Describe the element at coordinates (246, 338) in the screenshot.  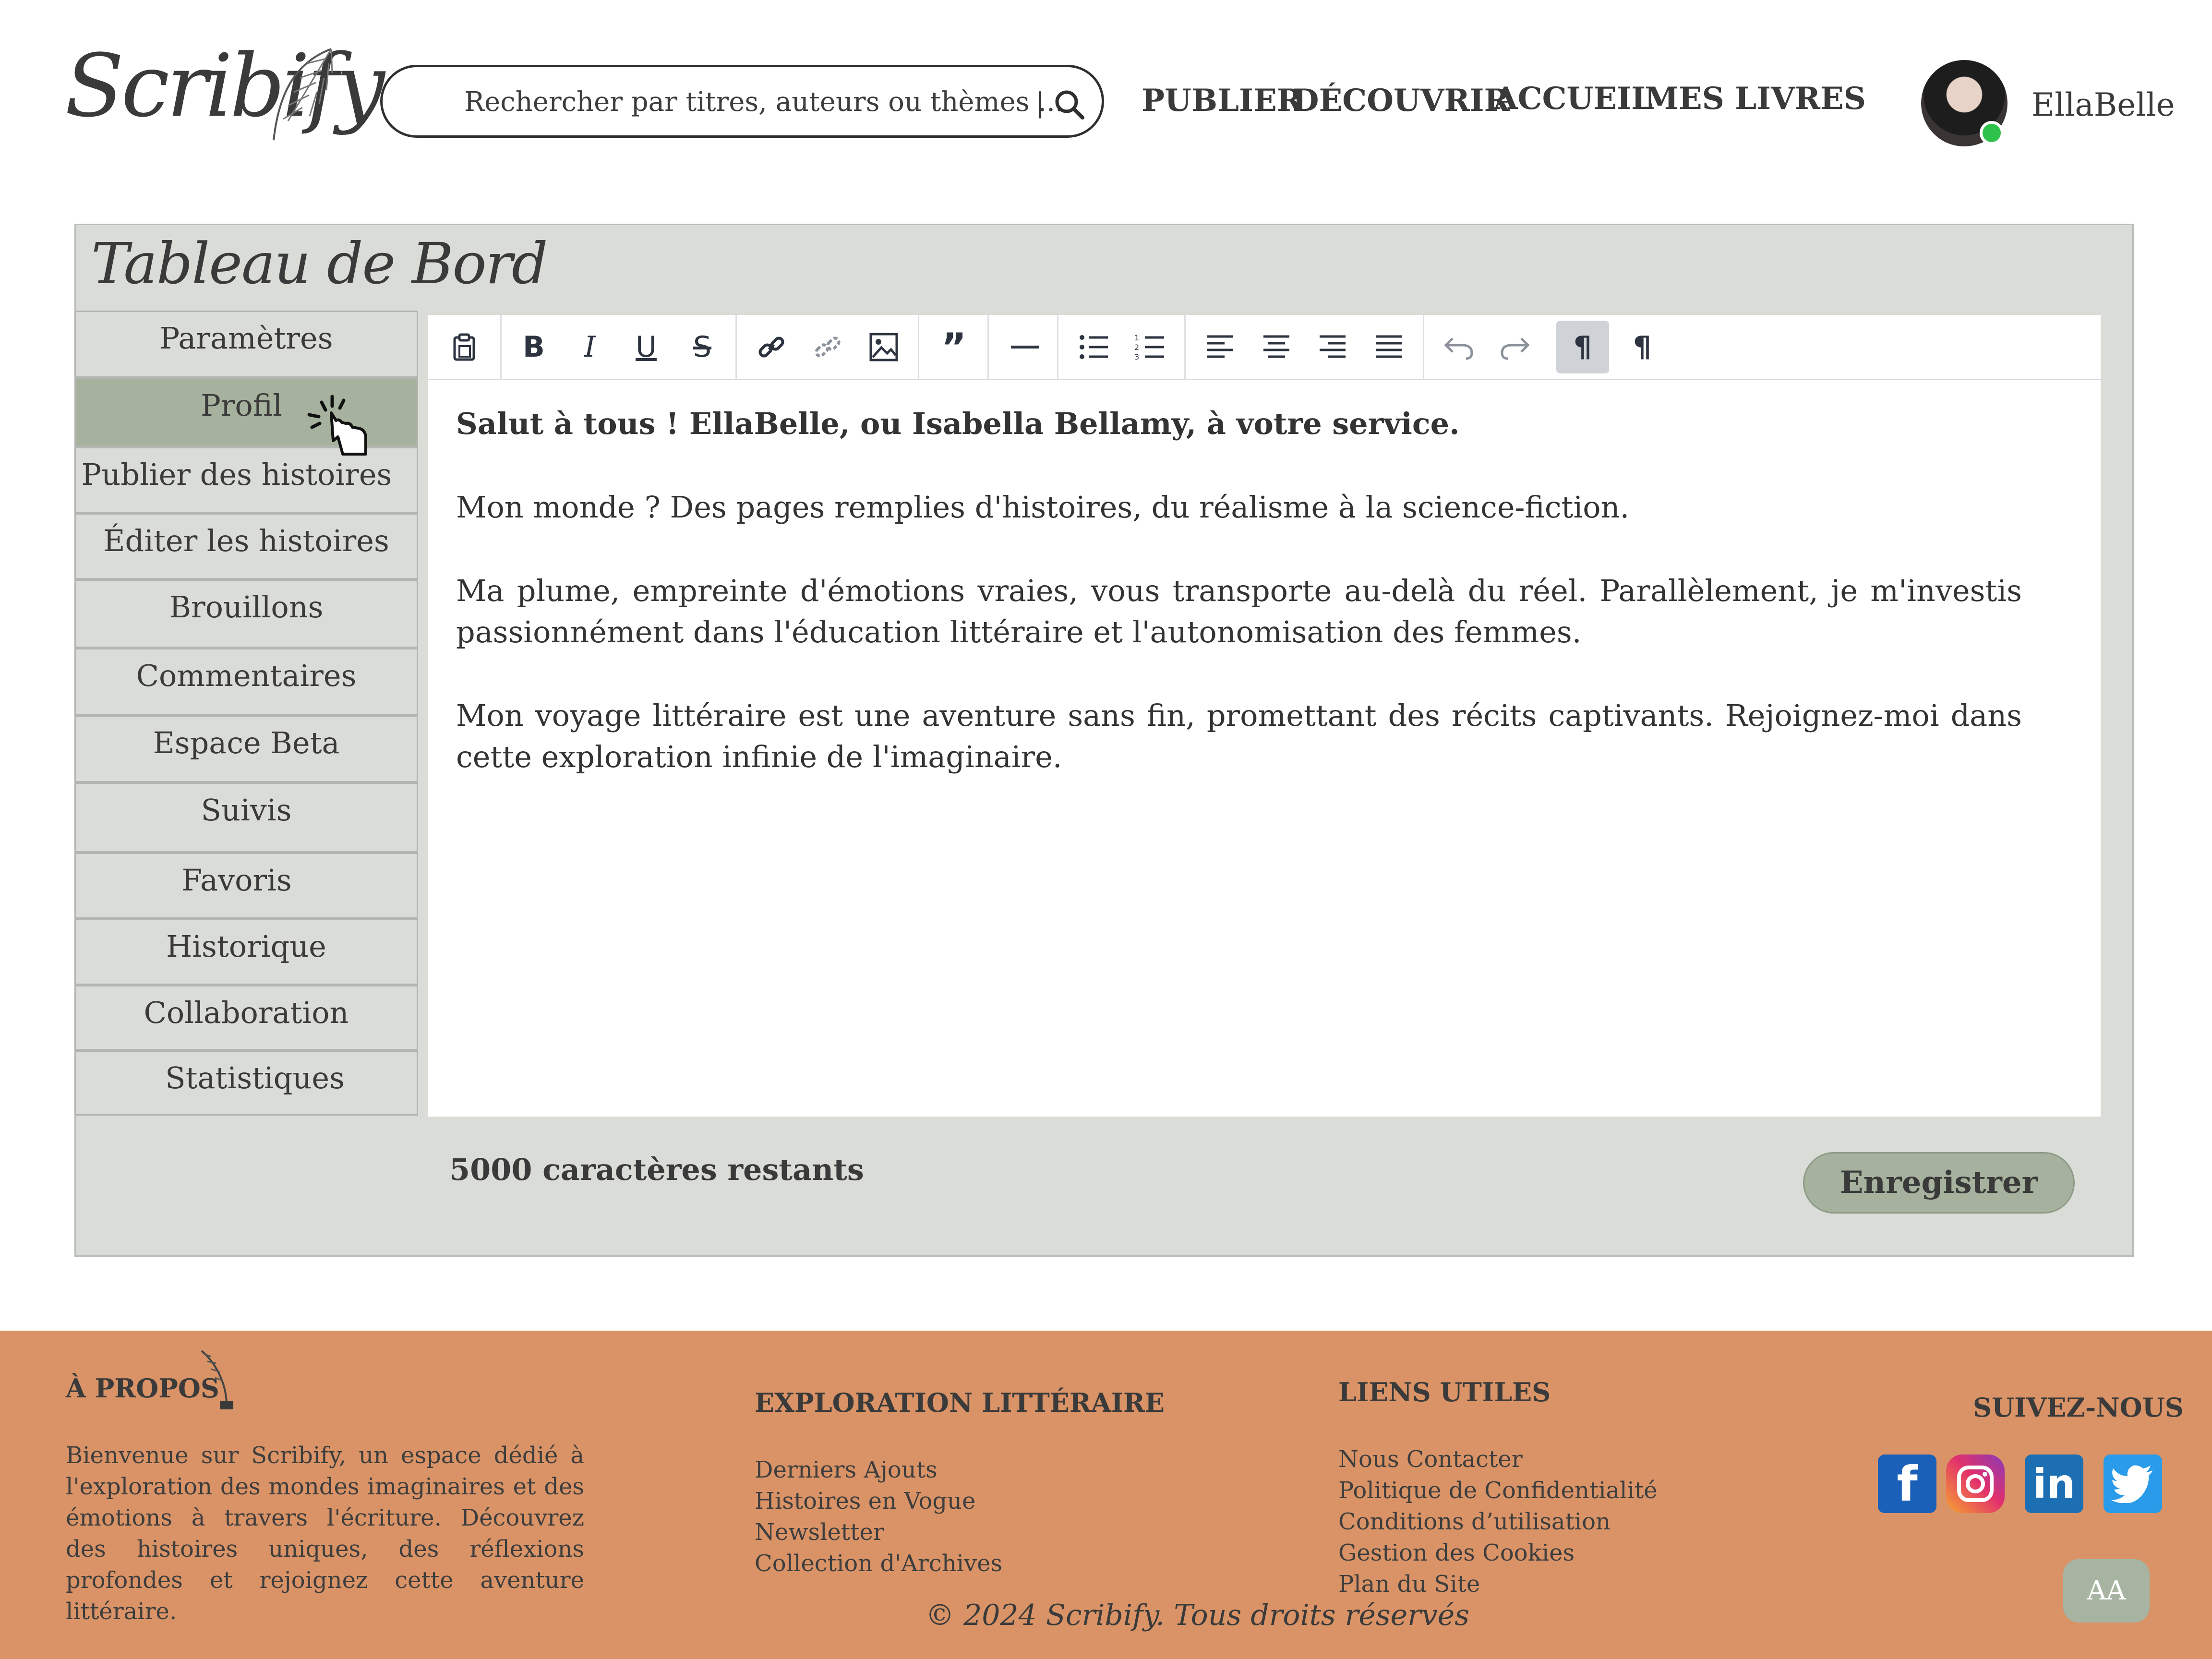
I see `sidebar-item-label: Paramètres` at that location.